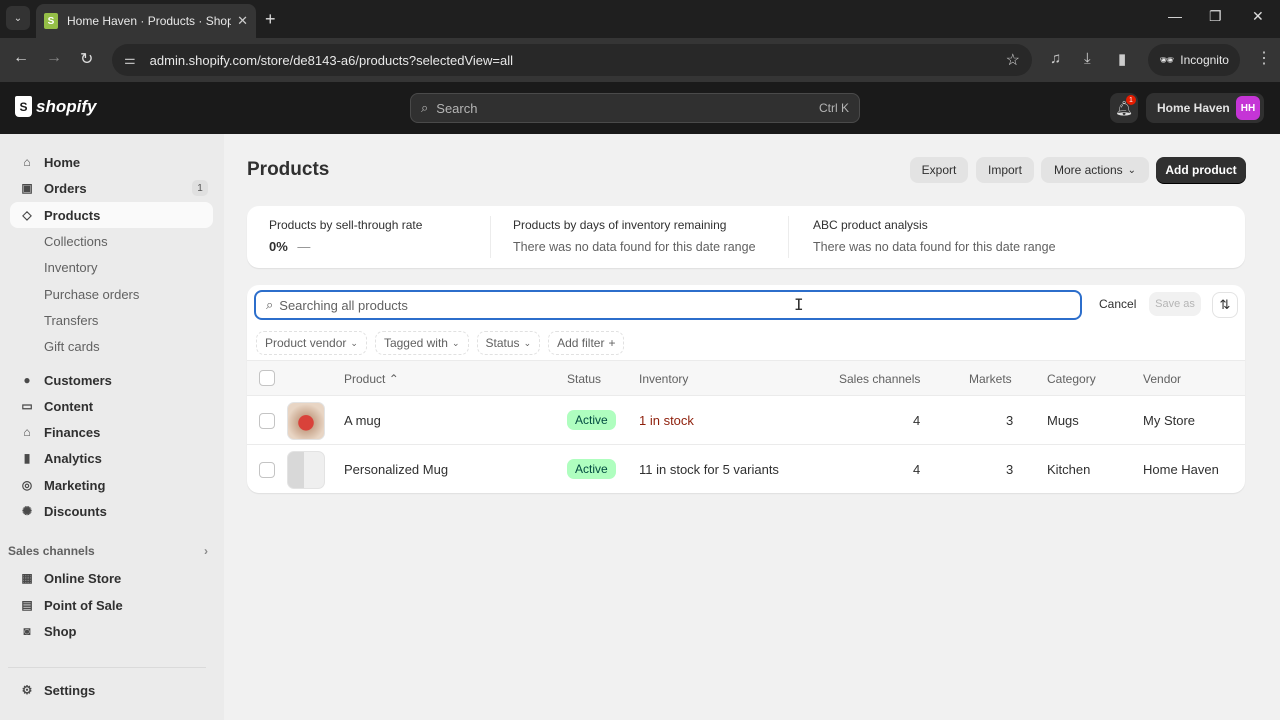  Describe the element at coordinates (270, 19) in the screenshot. I see `new-tab-button: +` at that location.